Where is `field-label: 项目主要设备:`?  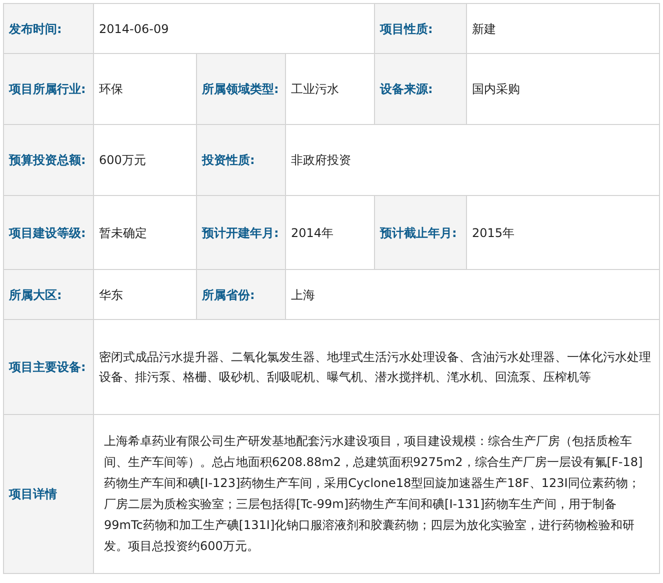 field-label: 项目主要设备: is located at coordinates (49, 367).